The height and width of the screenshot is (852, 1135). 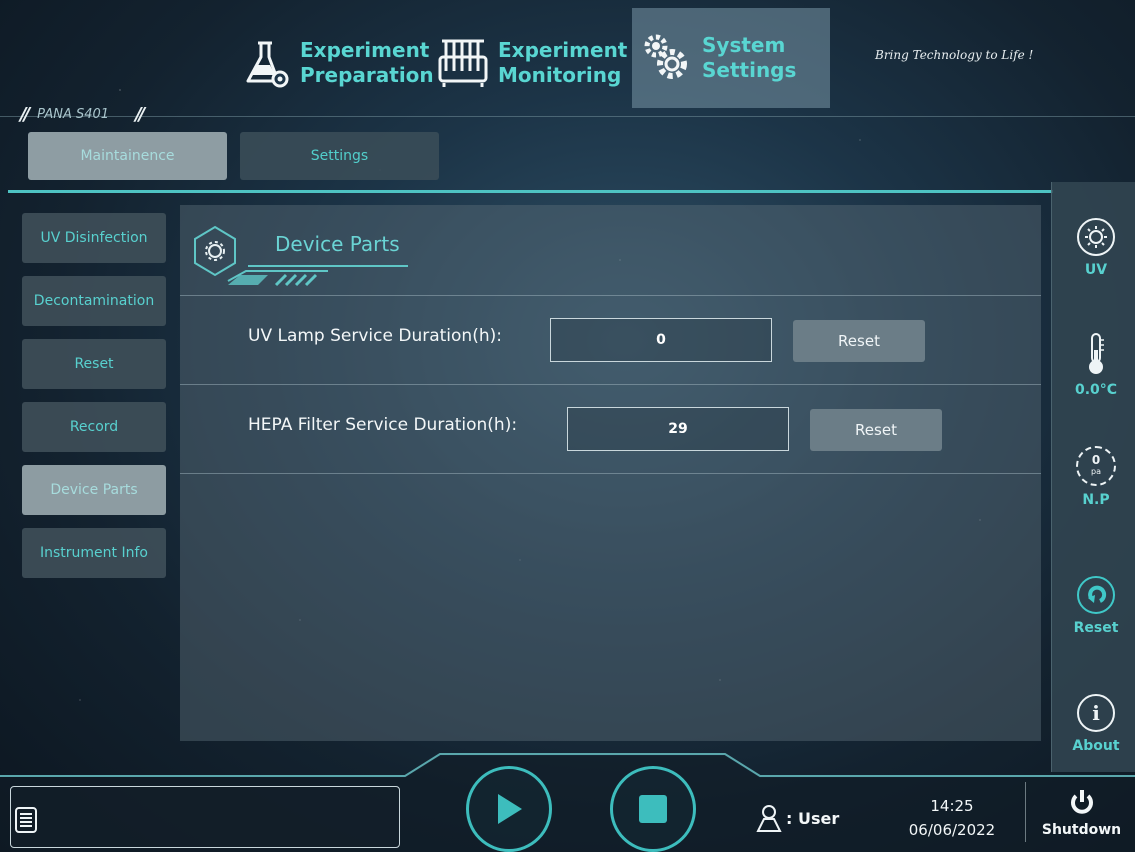 What do you see at coordinates (1025, 812) in the screenshot?
I see `footer-divider` at bounding box center [1025, 812].